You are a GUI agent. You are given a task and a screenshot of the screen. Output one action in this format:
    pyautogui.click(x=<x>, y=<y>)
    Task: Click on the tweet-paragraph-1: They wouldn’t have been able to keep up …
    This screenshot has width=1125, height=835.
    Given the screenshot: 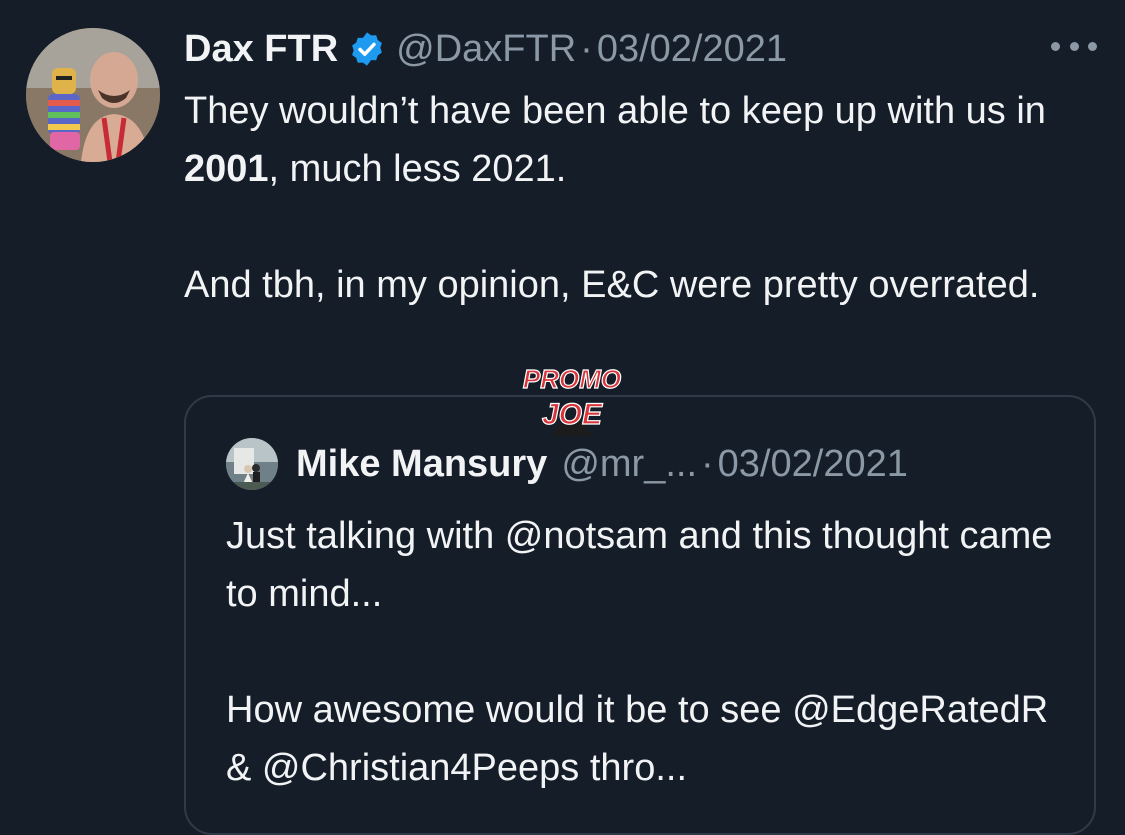 What is the action you would take?
    pyautogui.click(x=615, y=140)
    